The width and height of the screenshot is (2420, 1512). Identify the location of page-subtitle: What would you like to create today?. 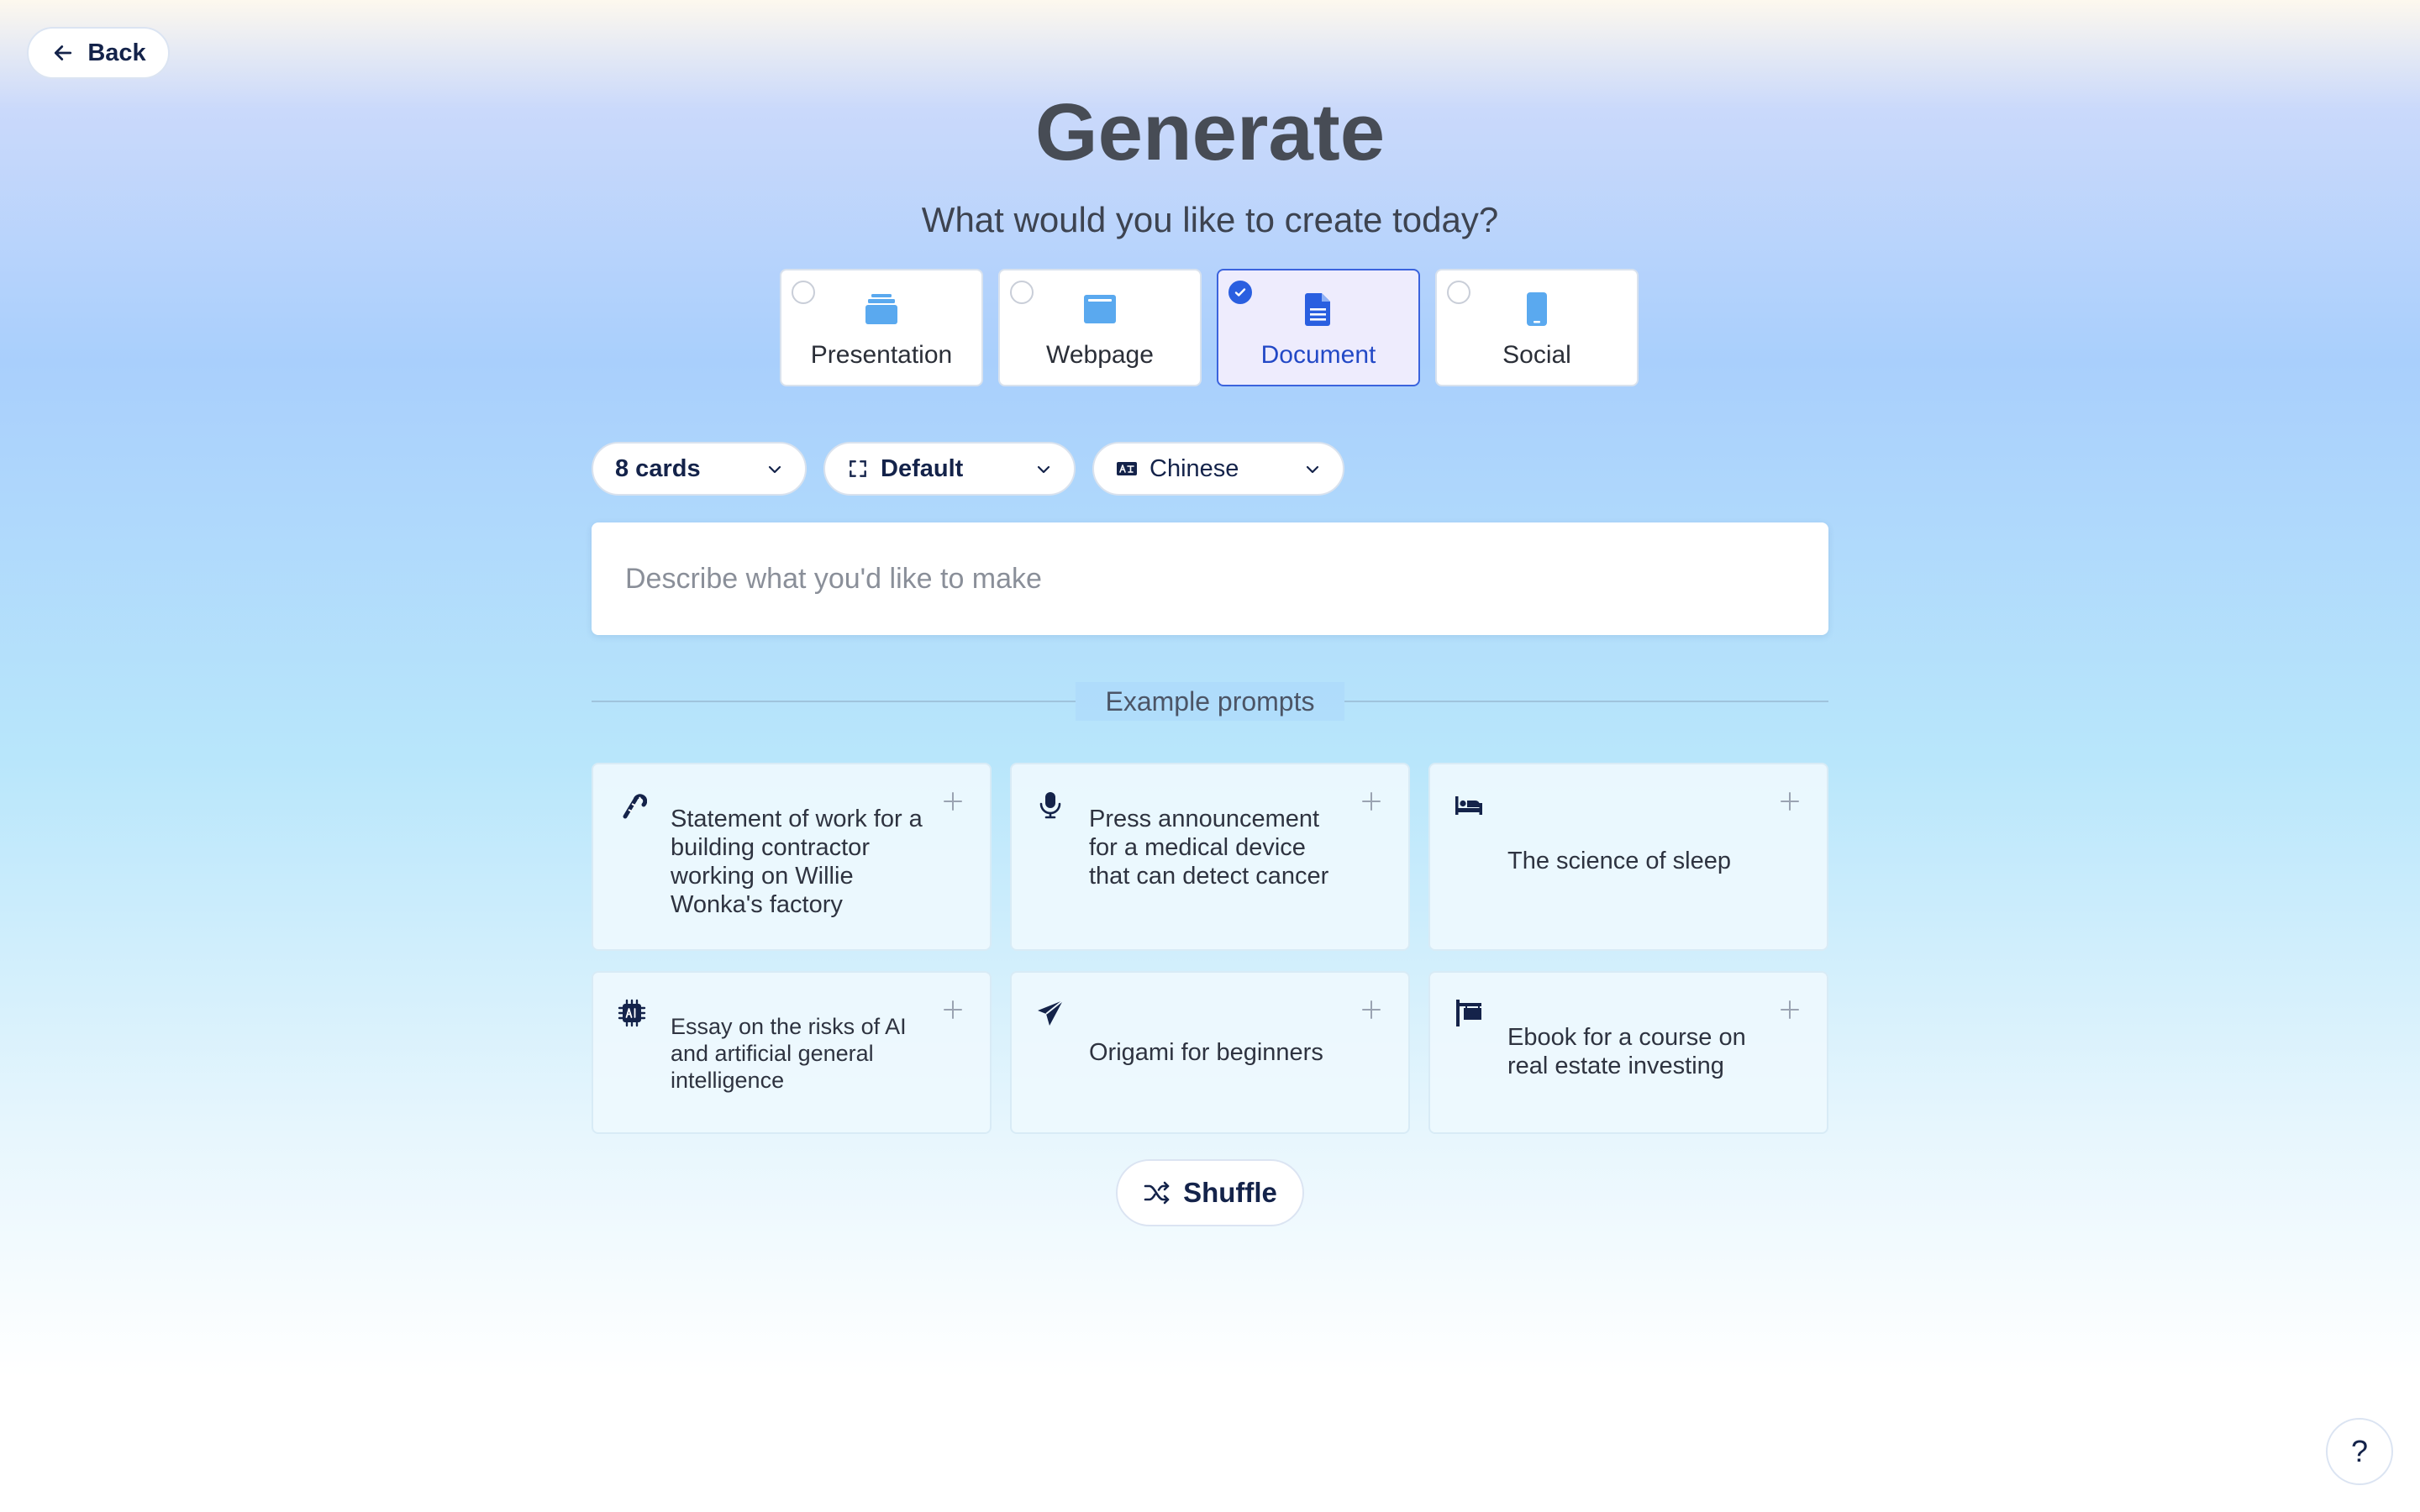
(1210, 219).